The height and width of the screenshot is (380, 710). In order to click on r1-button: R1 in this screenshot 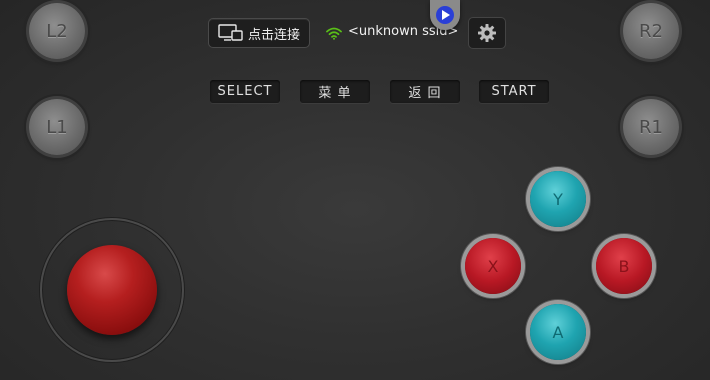, I will do `click(651, 127)`.